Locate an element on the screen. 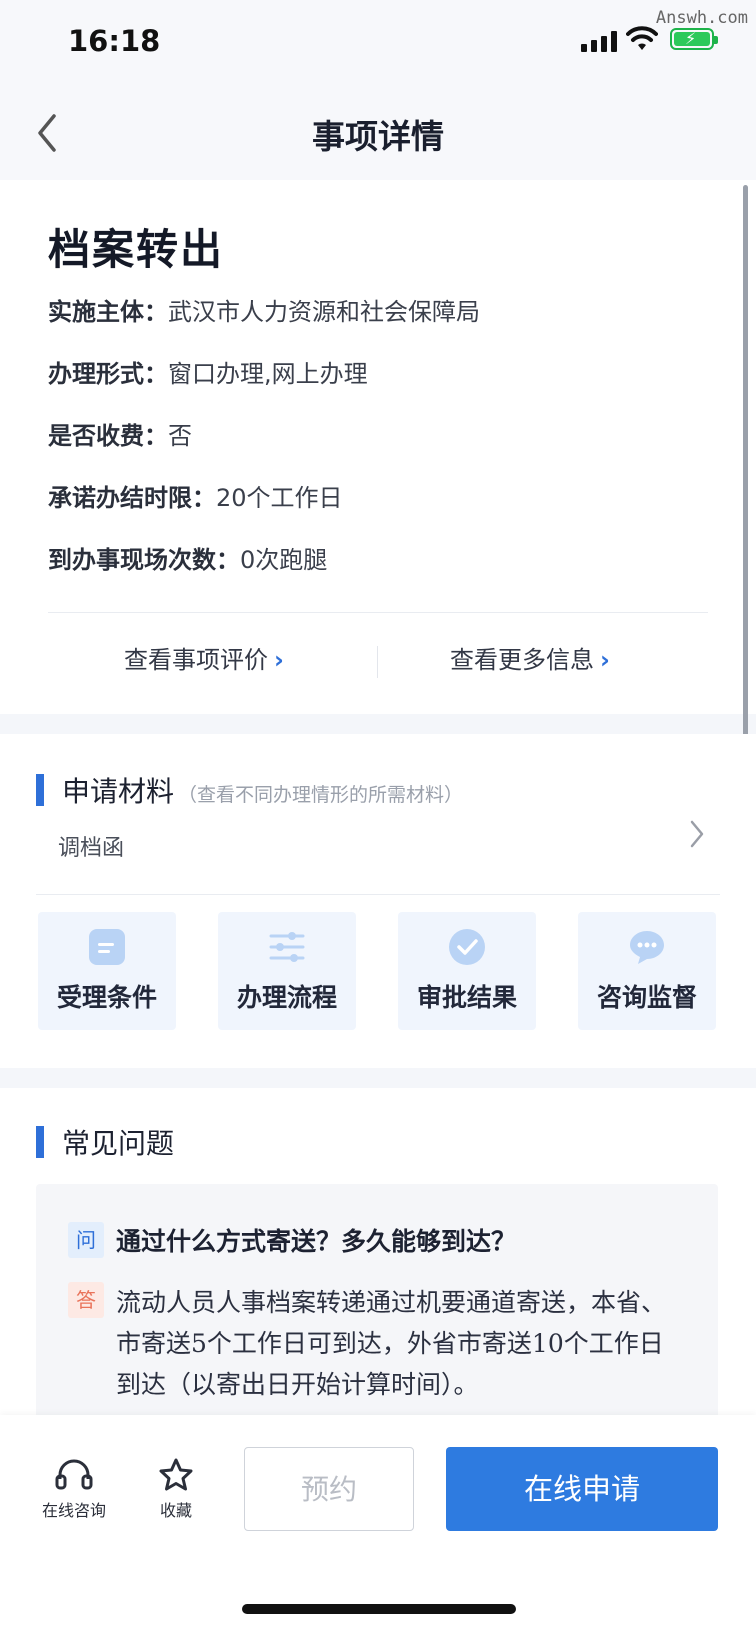 Image resolution: width=756 pixels, height=1635 pixels. sliders-icon is located at coordinates (287, 947).